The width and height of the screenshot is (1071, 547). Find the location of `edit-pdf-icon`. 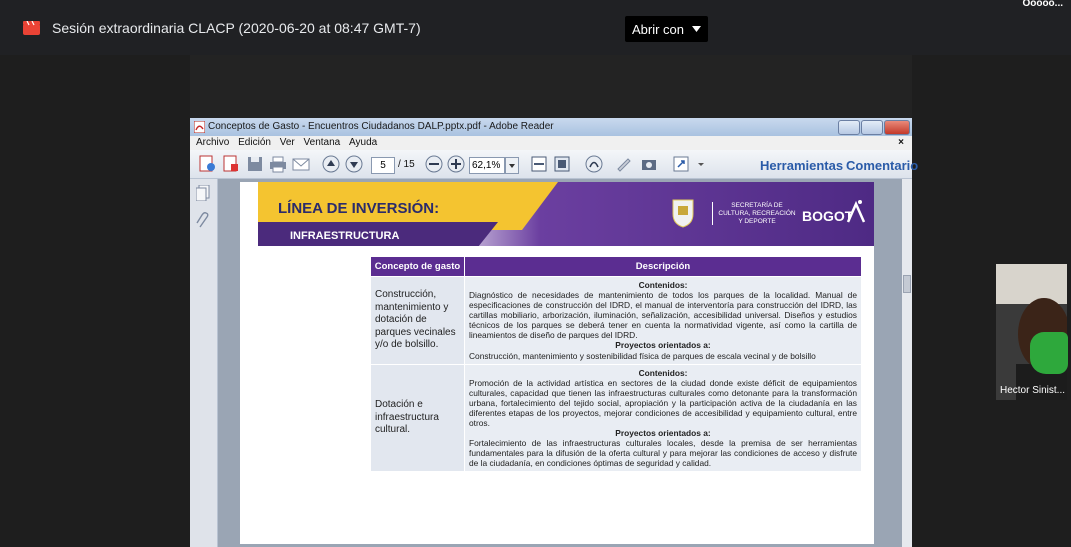

edit-pdf-icon is located at coordinates (231, 164).